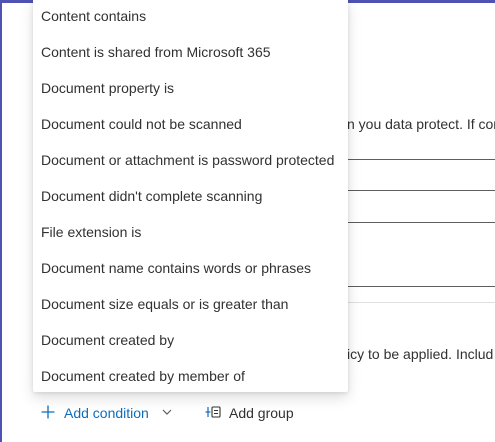  Describe the element at coordinates (190, 376) in the screenshot. I see `menu-item-created-by-member-of: Document created by member of` at that location.